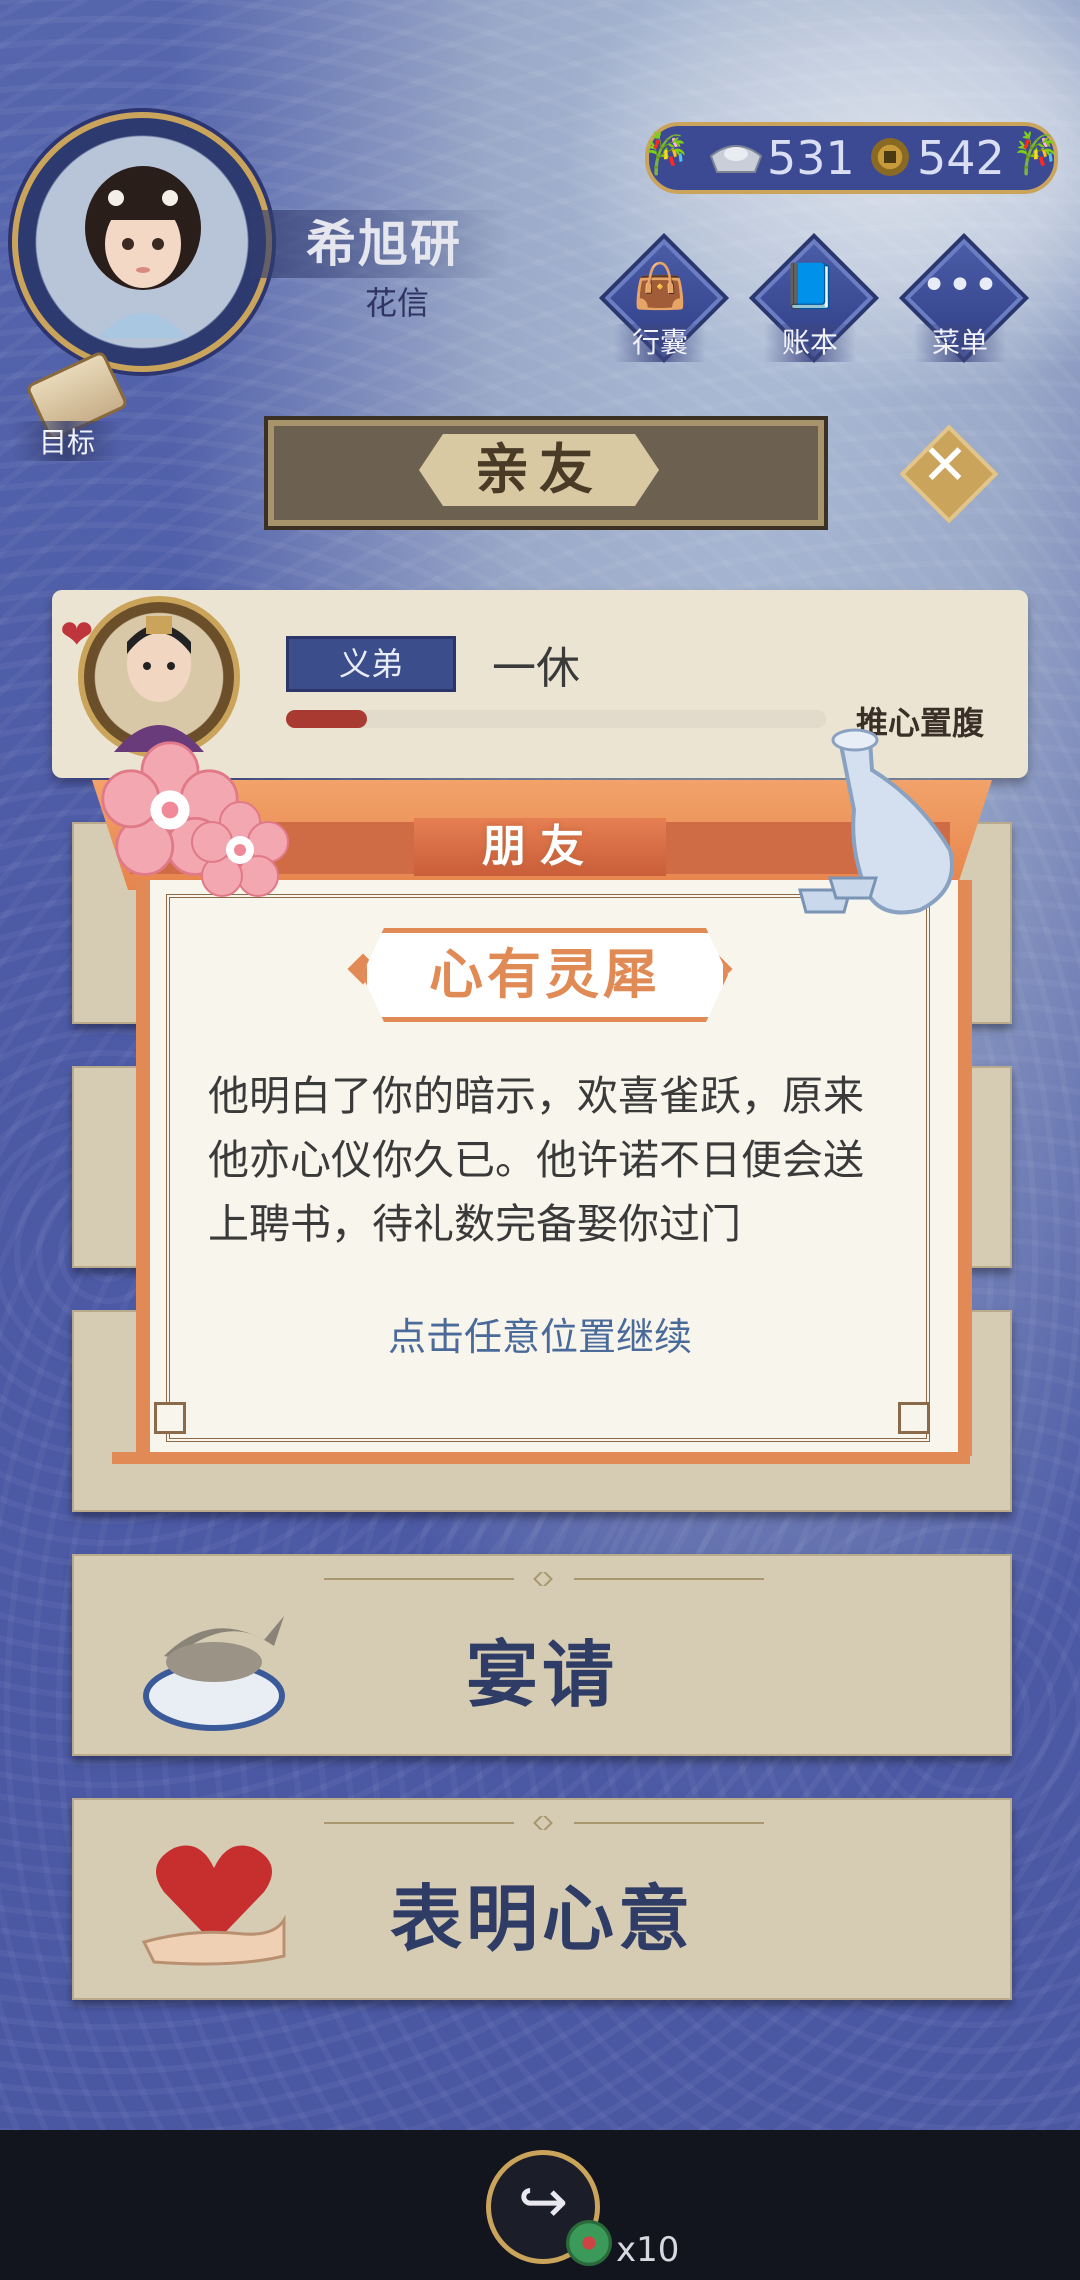 This screenshot has height=2280, width=1080. Describe the element at coordinates (945, 465) in the screenshot. I see `close-icon: ✕` at that location.